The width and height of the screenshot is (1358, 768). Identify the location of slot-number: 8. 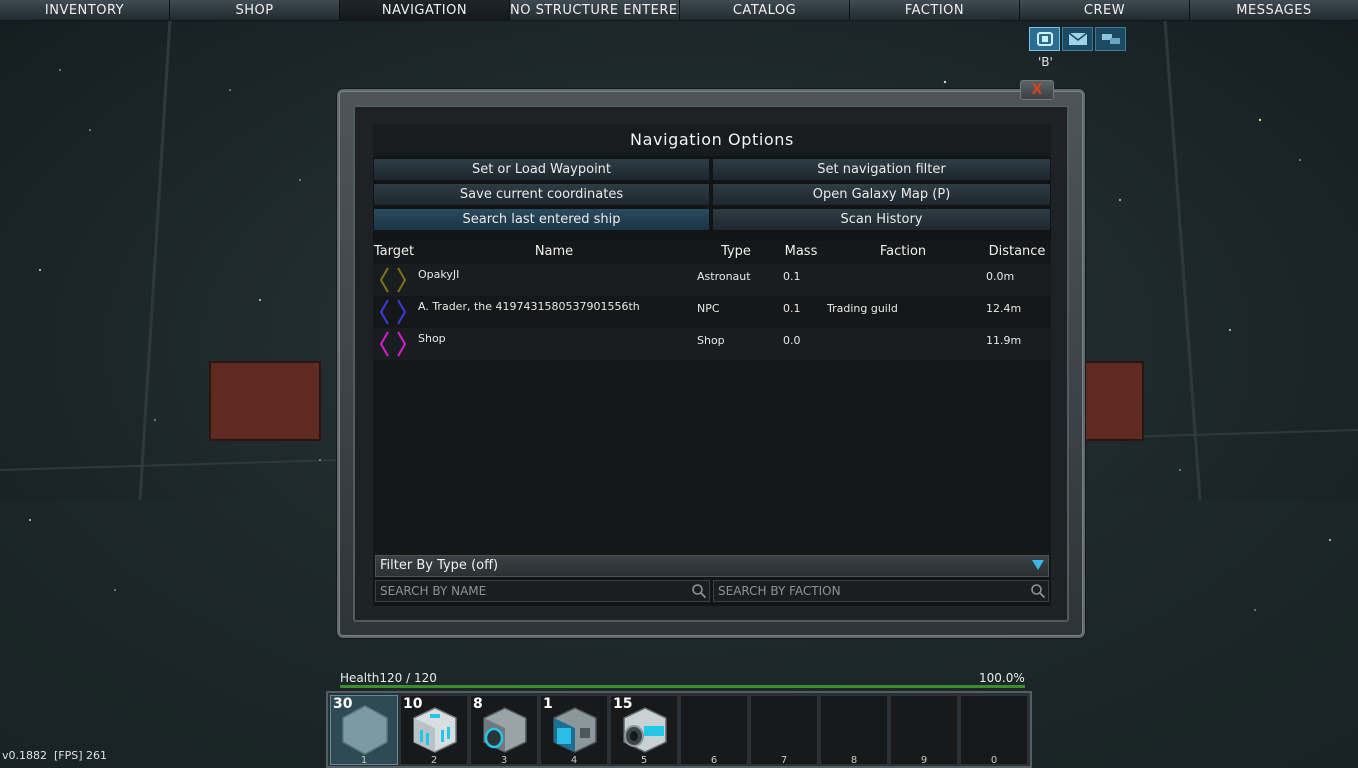
(854, 760).